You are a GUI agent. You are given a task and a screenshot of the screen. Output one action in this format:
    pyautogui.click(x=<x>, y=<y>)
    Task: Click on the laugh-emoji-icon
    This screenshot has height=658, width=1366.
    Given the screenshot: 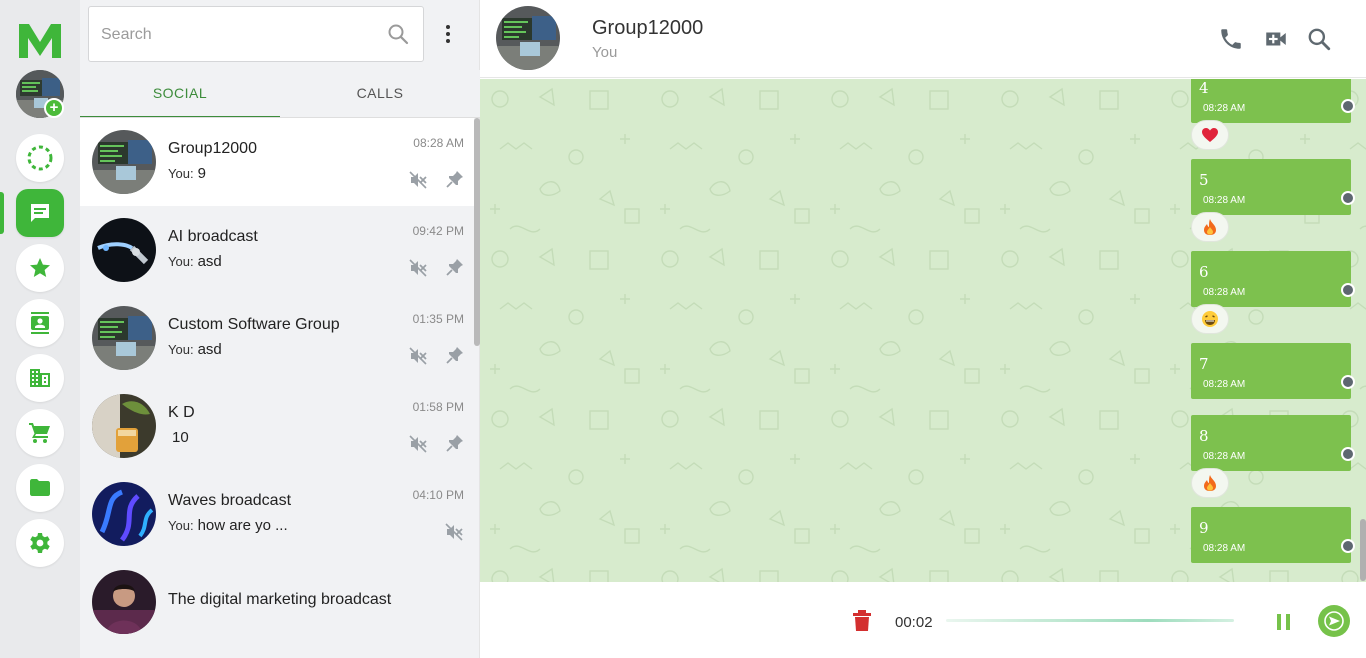 What is the action you would take?
    pyautogui.click(x=1210, y=319)
    